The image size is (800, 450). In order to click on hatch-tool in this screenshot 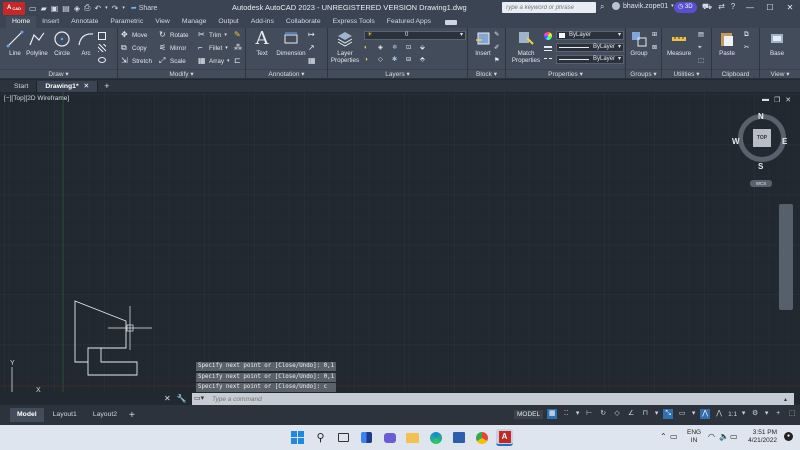, I will do `click(102, 48)`.